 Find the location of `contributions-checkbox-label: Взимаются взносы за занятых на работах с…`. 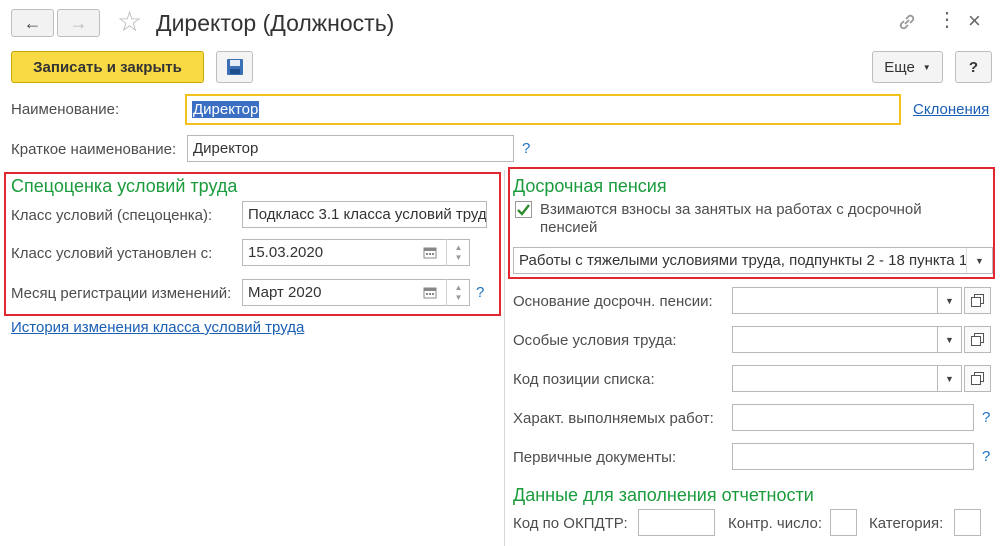

contributions-checkbox-label: Взимаются взносы за занятых на работах с… is located at coordinates (731, 218).